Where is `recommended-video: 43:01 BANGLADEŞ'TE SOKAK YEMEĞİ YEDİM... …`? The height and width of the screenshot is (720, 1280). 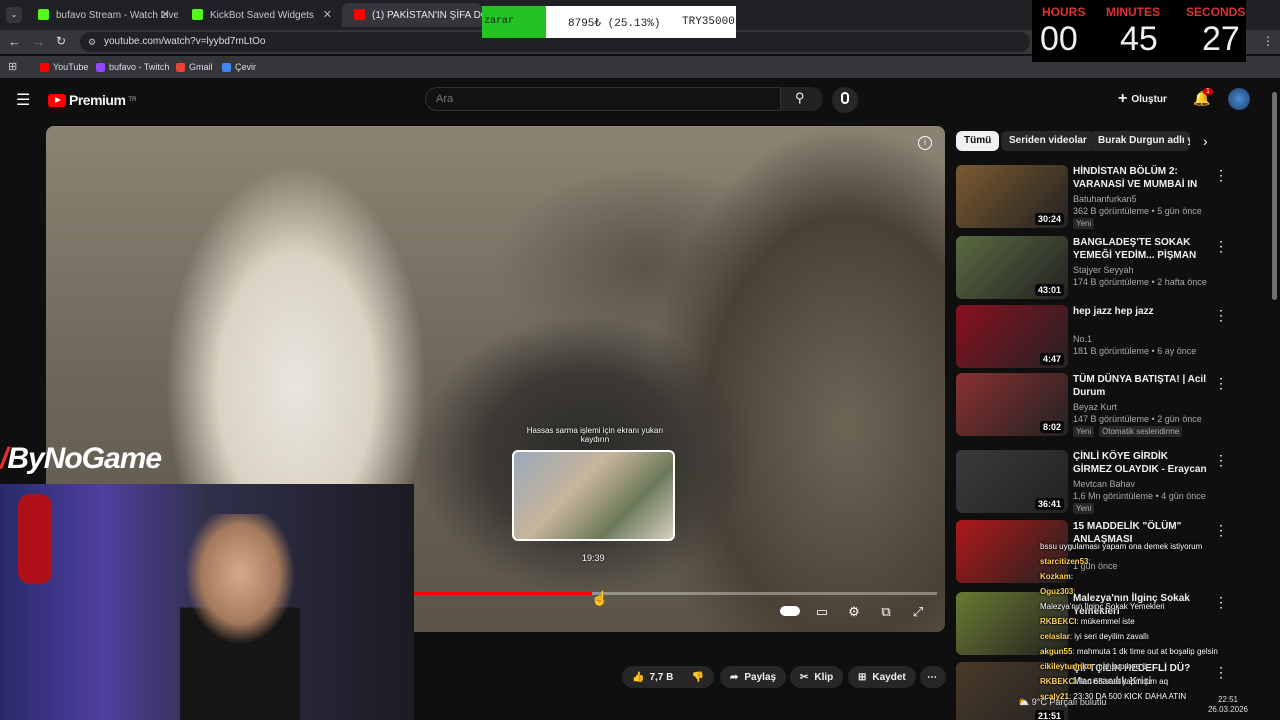 recommended-video: 43:01 BANGLADEŞ'TE SOKAK YEMEĞİ YEDİM... … is located at coordinates (1106, 268).